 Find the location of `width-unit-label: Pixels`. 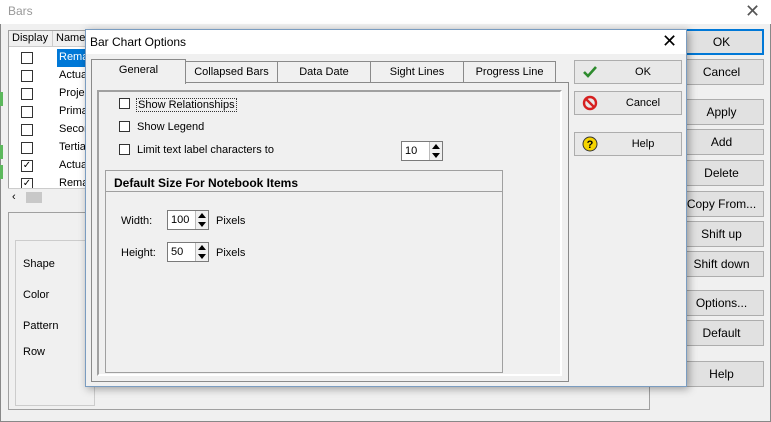

width-unit-label: Pixels is located at coordinates (231, 221).